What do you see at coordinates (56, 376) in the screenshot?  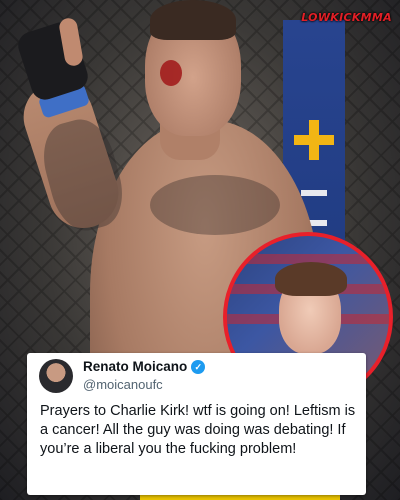 I see `avatar` at bounding box center [56, 376].